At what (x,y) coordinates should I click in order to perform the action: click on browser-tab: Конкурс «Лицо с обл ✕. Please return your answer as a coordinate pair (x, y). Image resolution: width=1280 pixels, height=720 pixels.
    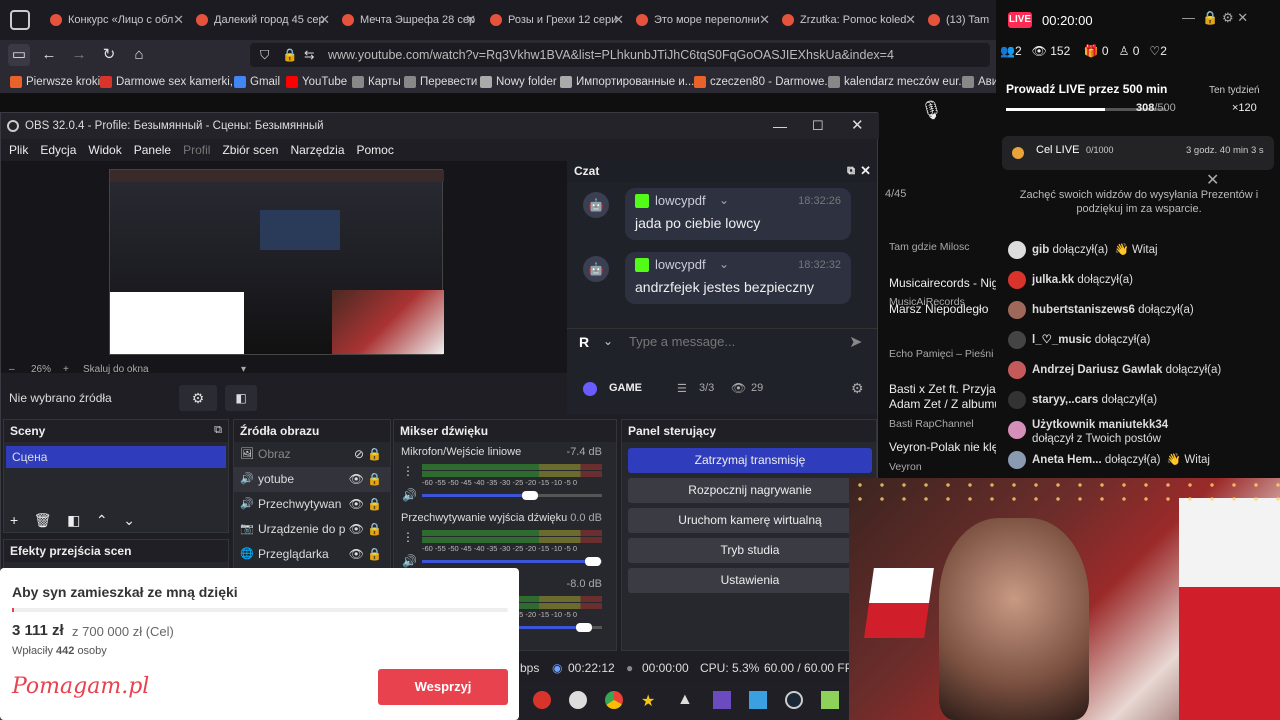
    Looking at the image, I should click on (116, 20).